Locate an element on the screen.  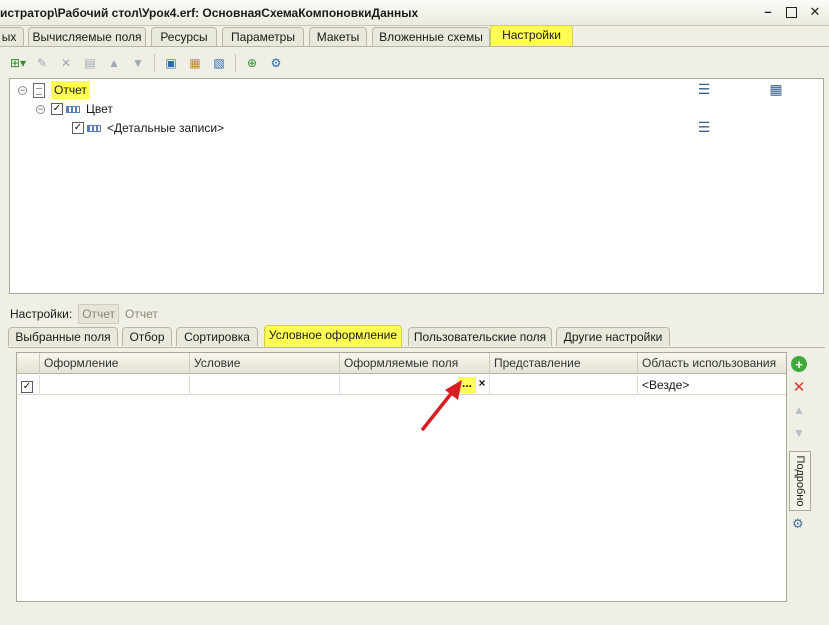
column-header: Представление is located at coordinates (563, 363).